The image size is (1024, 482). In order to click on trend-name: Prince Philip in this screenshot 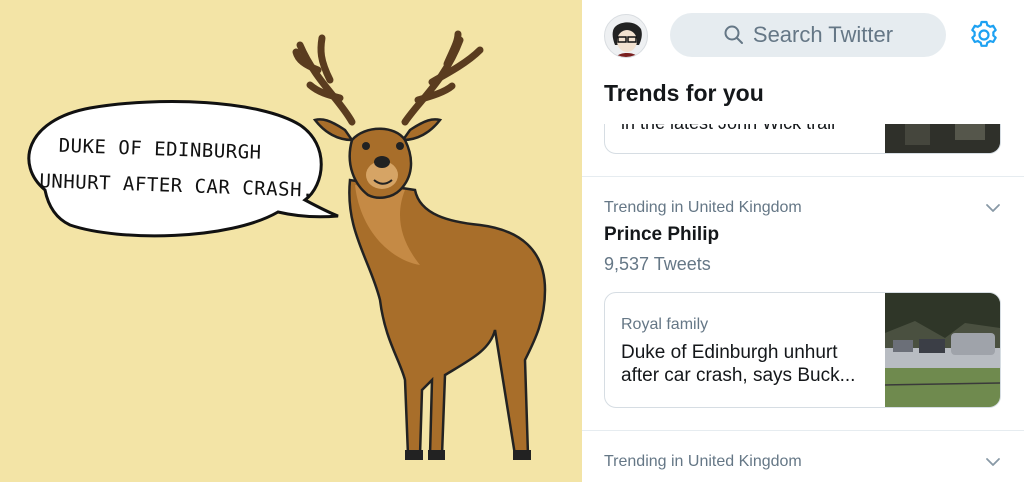, I will do `click(662, 234)`.